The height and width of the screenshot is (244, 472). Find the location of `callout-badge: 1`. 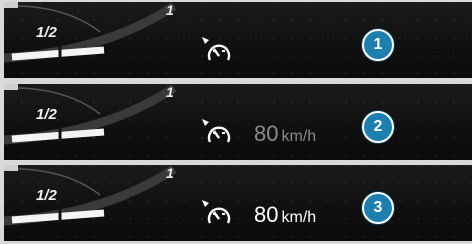

callout-badge: 1 is located at coordinates (378, 45).